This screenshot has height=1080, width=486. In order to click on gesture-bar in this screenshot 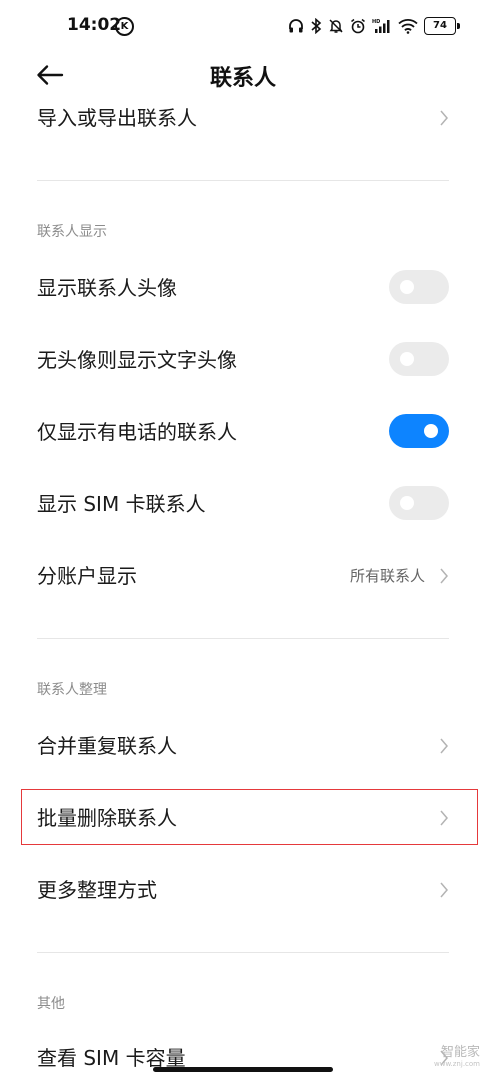, I will do `click(243, 1069)`.